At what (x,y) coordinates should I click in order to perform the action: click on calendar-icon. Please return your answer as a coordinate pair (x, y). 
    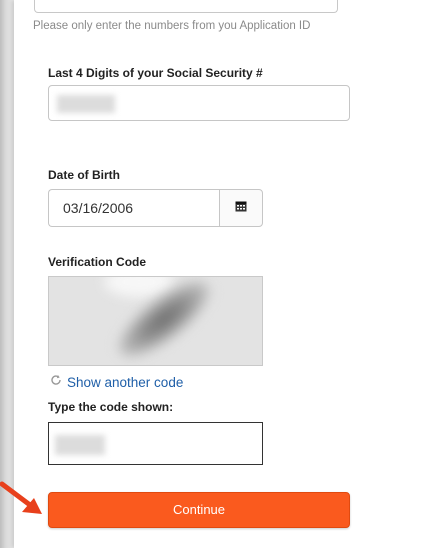
    Looking at the image, I should click on (241, 208).